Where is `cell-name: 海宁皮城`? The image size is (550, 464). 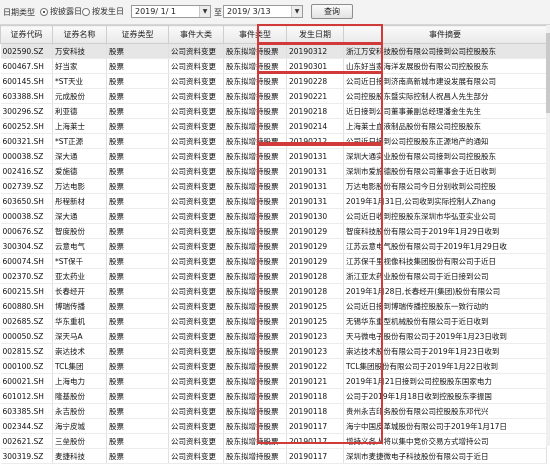
cell-name: 海宁皮城 is located at coordinates (79, 426).